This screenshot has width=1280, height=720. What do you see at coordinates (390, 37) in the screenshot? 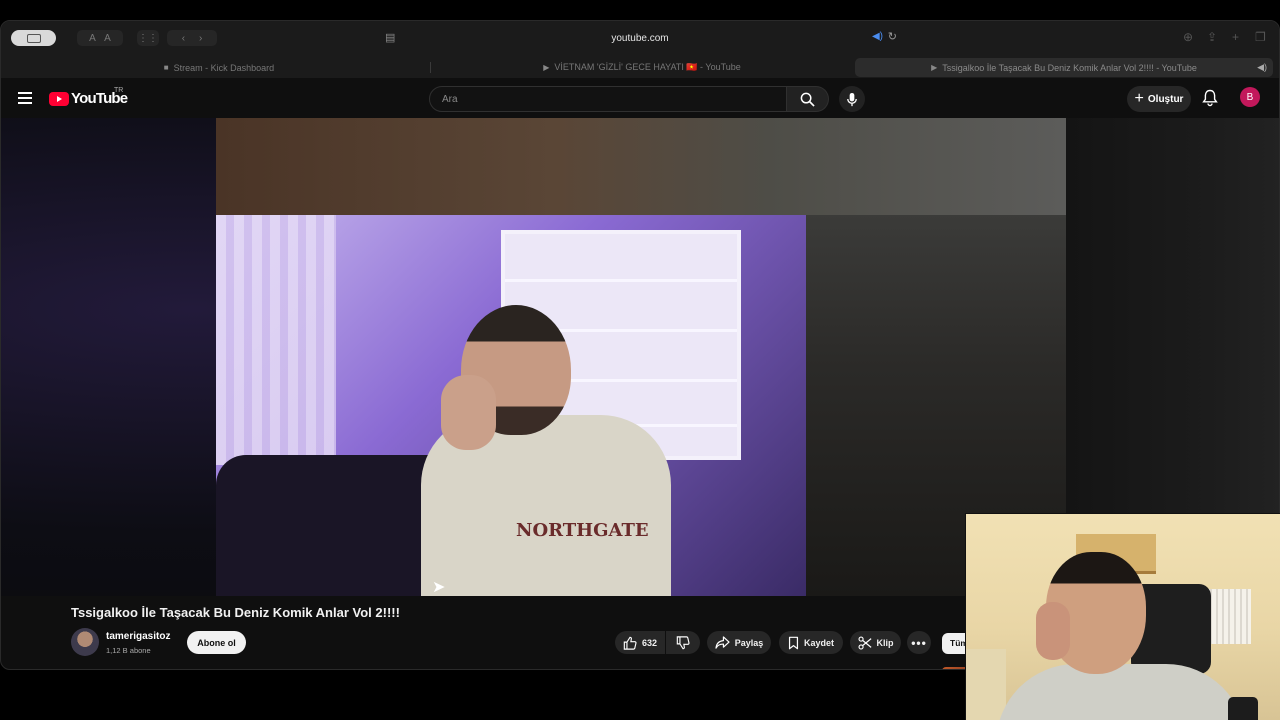
I see `reader-icon: ▤` at bounding box center [390, 37].